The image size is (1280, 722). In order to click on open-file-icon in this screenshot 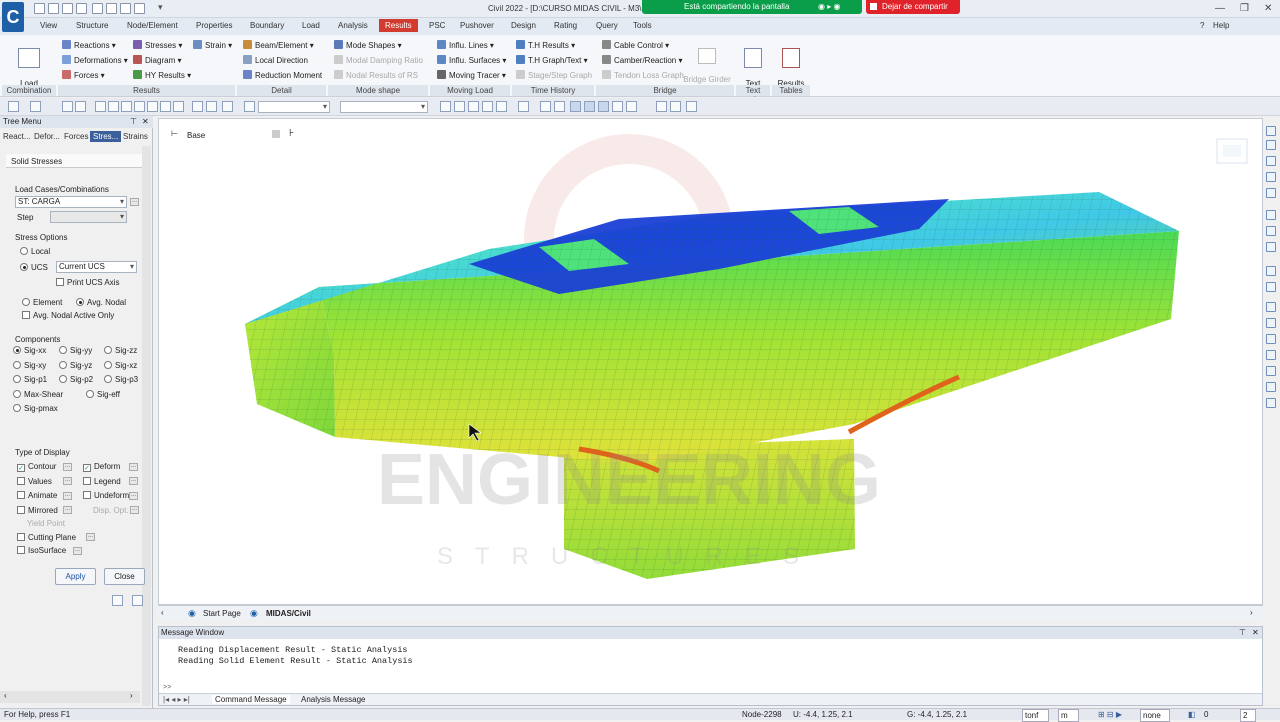, I will do `click(53, 8)`.